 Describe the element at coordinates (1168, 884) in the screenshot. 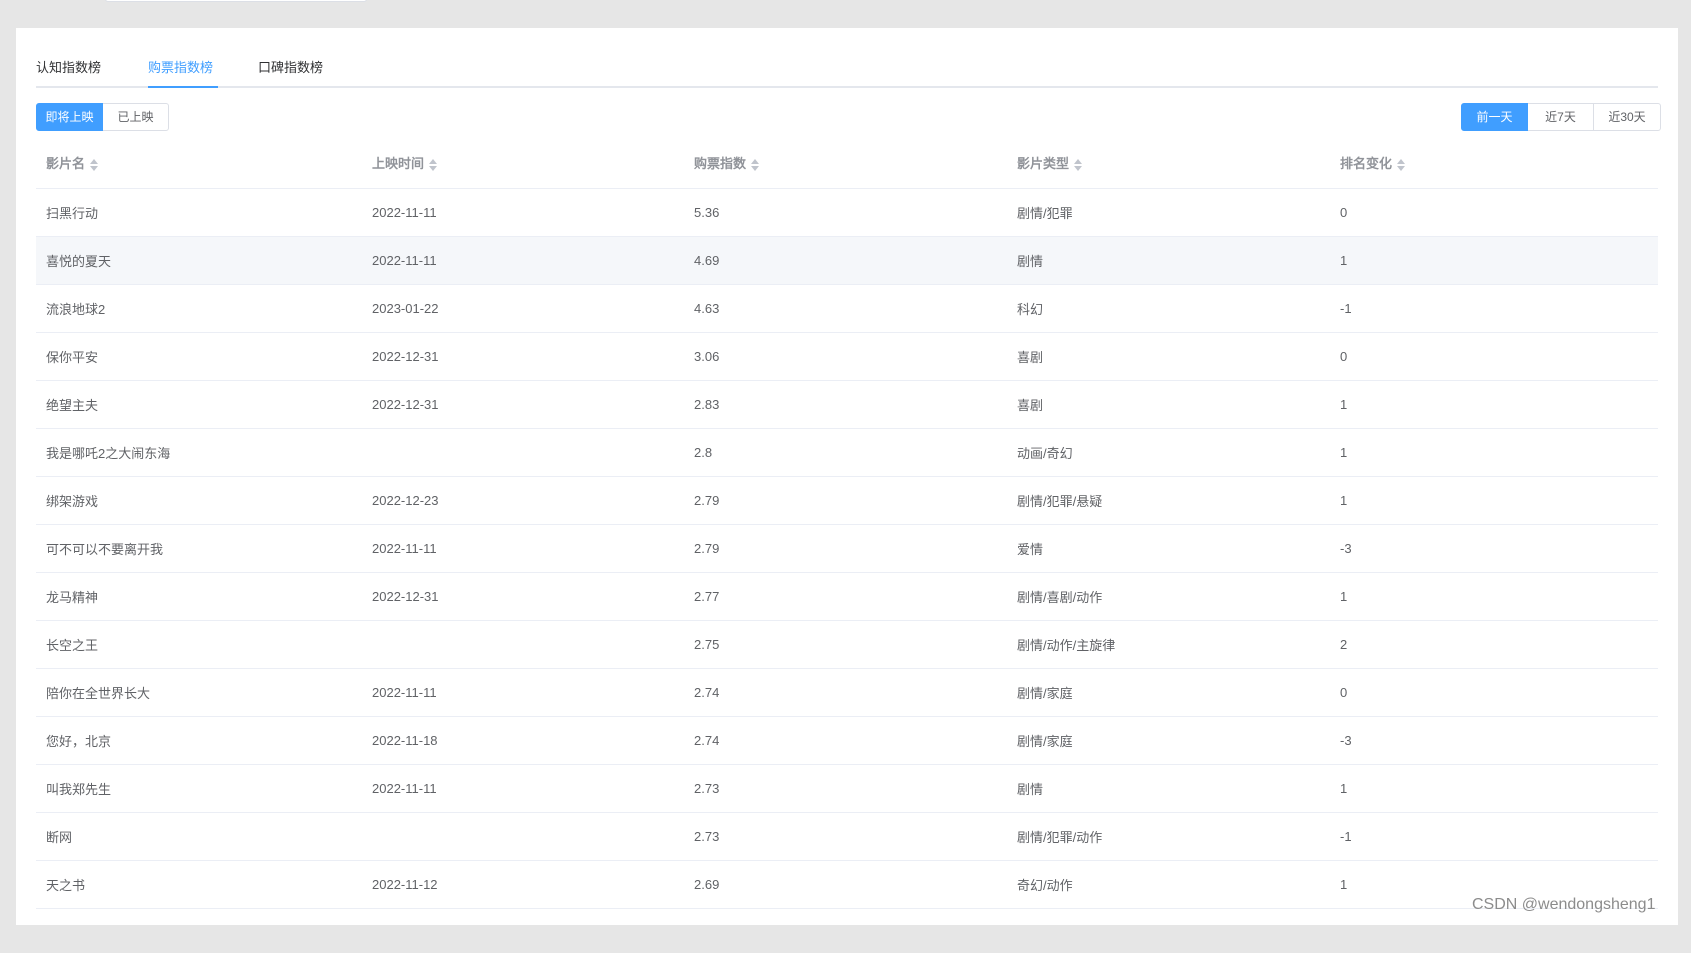

I see `cell-movie-genre: 奇幻/动作` at that location.